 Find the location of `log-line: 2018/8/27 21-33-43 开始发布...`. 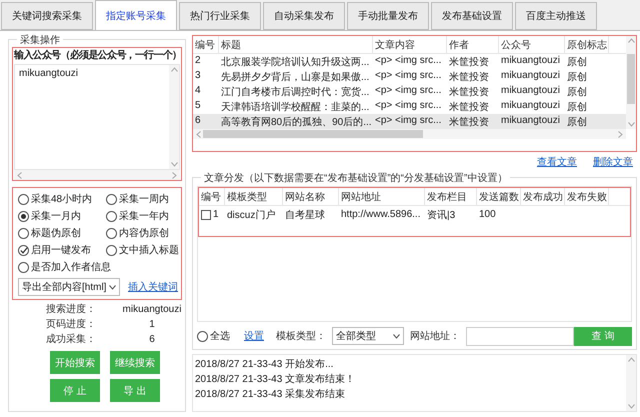

log-line: 2018/8/27 21-33-43 开始发布... is located at coordinates (264, 364).